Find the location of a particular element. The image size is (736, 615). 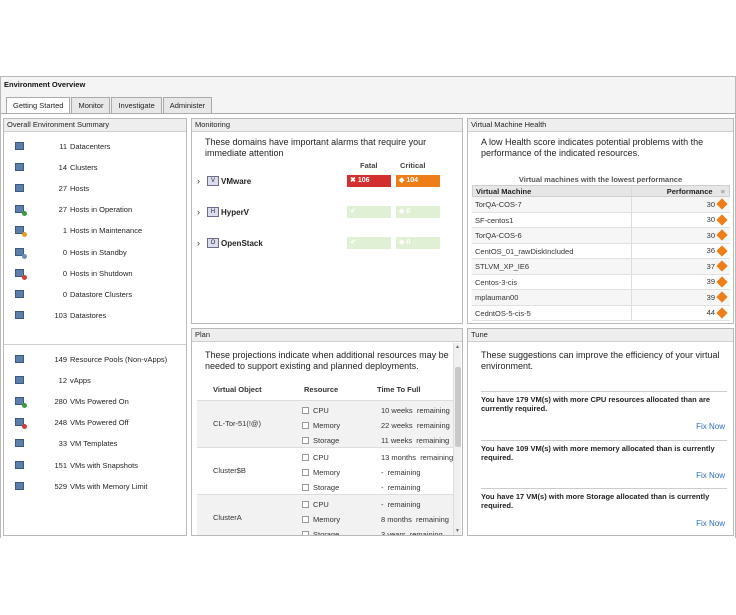

col-vm-header: Virtual Machine is located at coordinates (552, 191).